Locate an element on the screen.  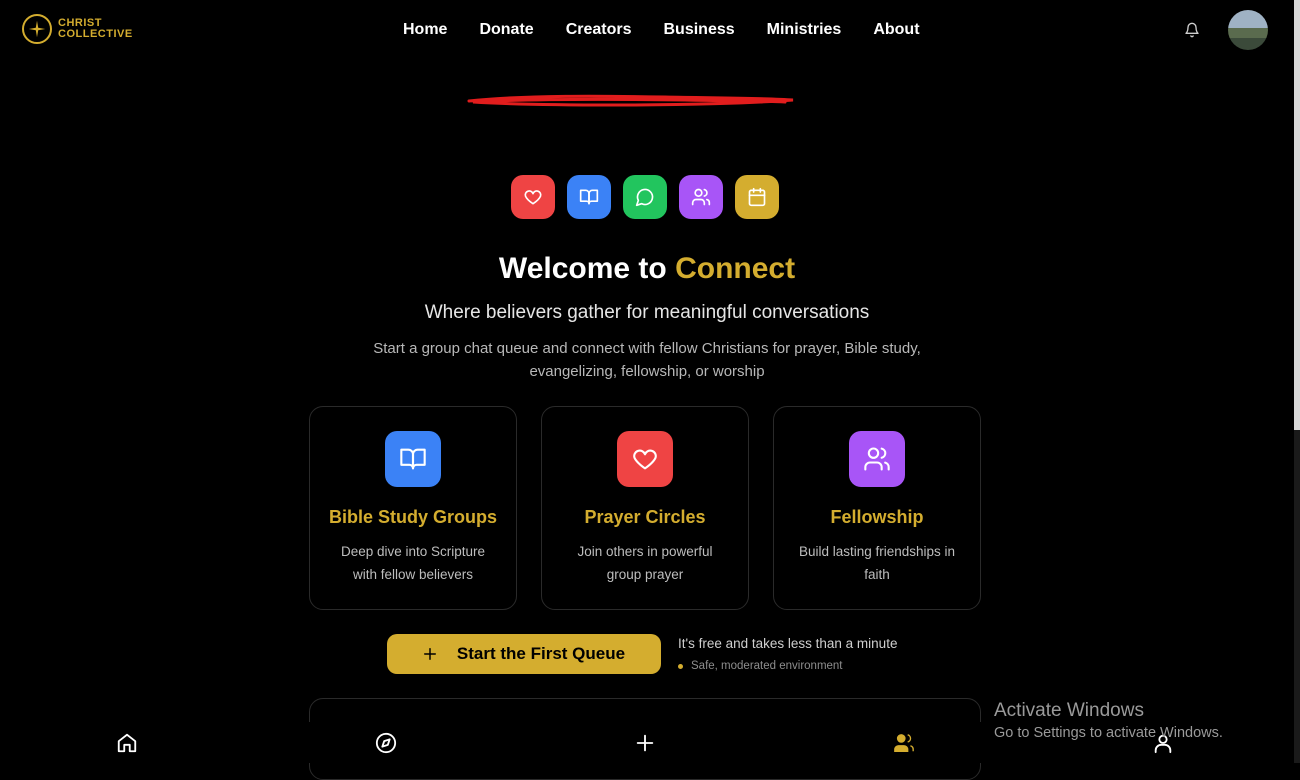
card-title: Prayer Circles is located at coordinates (645, 517).